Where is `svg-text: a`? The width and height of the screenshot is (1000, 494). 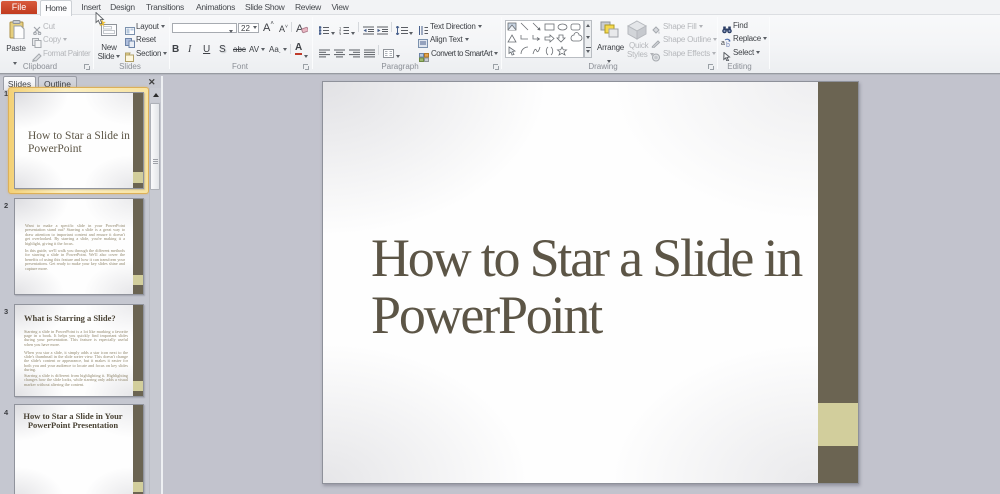 svg-text: a is located at coordinates (723, 43).